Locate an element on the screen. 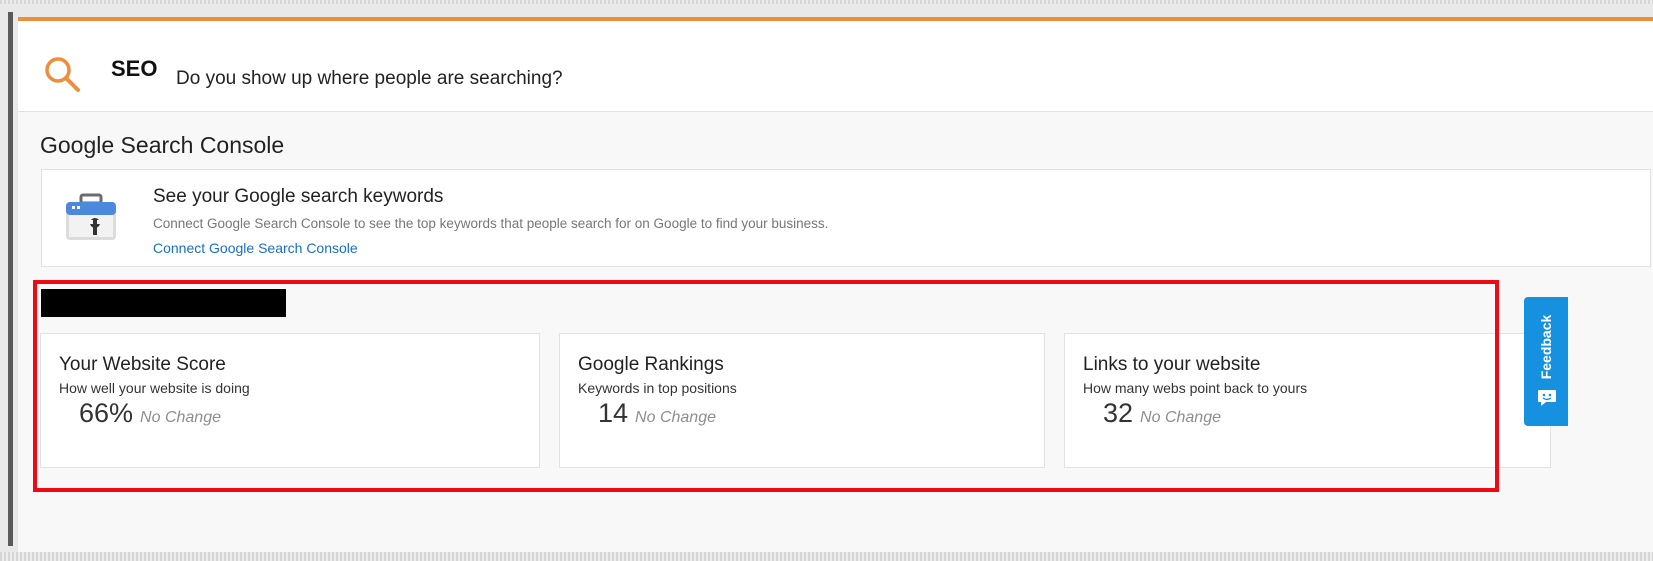 Image resolution: width=1653 pixels, height=561 pixels. stat-value: 66% is located at coordinates (106, 413).